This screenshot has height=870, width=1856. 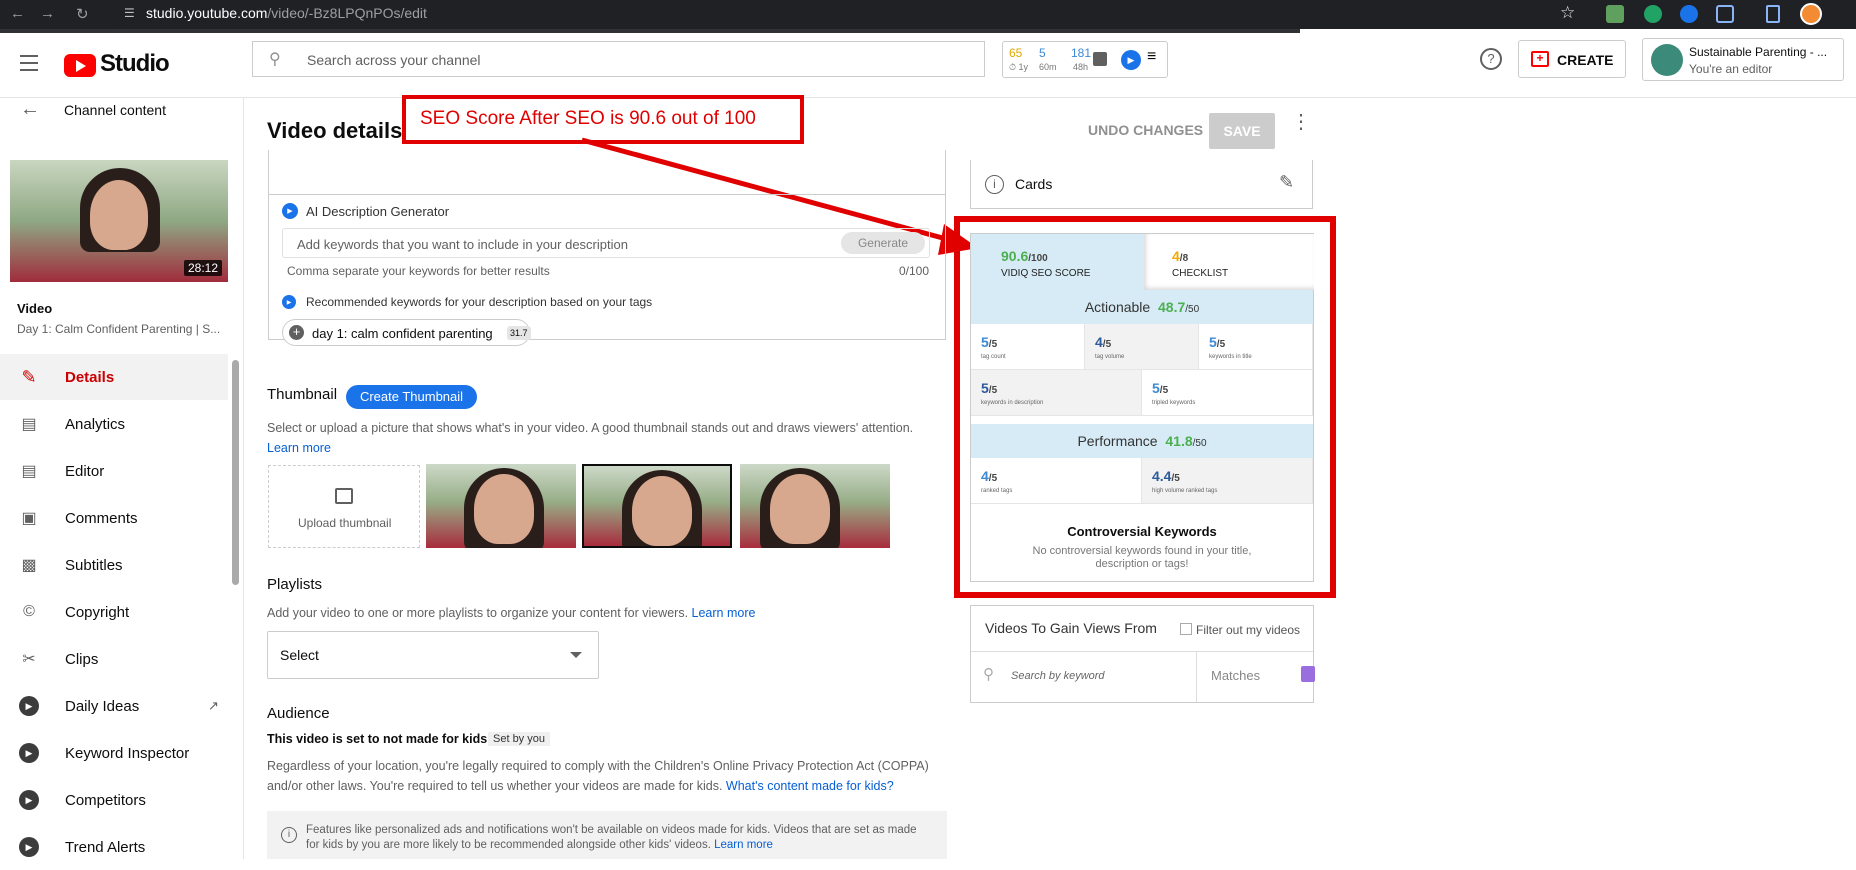 I want to click on seo-score-label: VIDIQ SEO SCORE, so click(x=1046, y=273).